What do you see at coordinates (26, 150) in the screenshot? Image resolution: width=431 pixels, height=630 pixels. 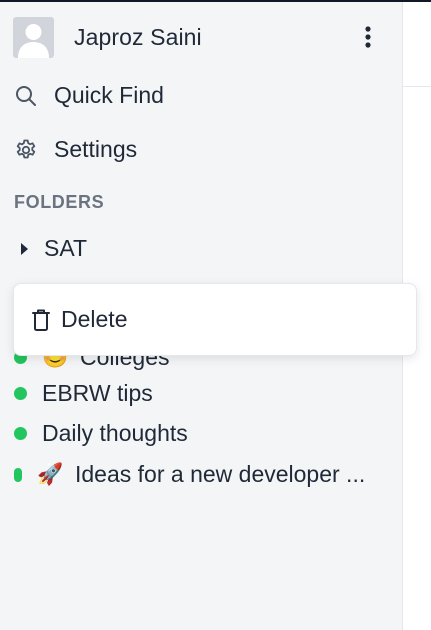 I see `gear-icon` at bounding box center [26, 150].